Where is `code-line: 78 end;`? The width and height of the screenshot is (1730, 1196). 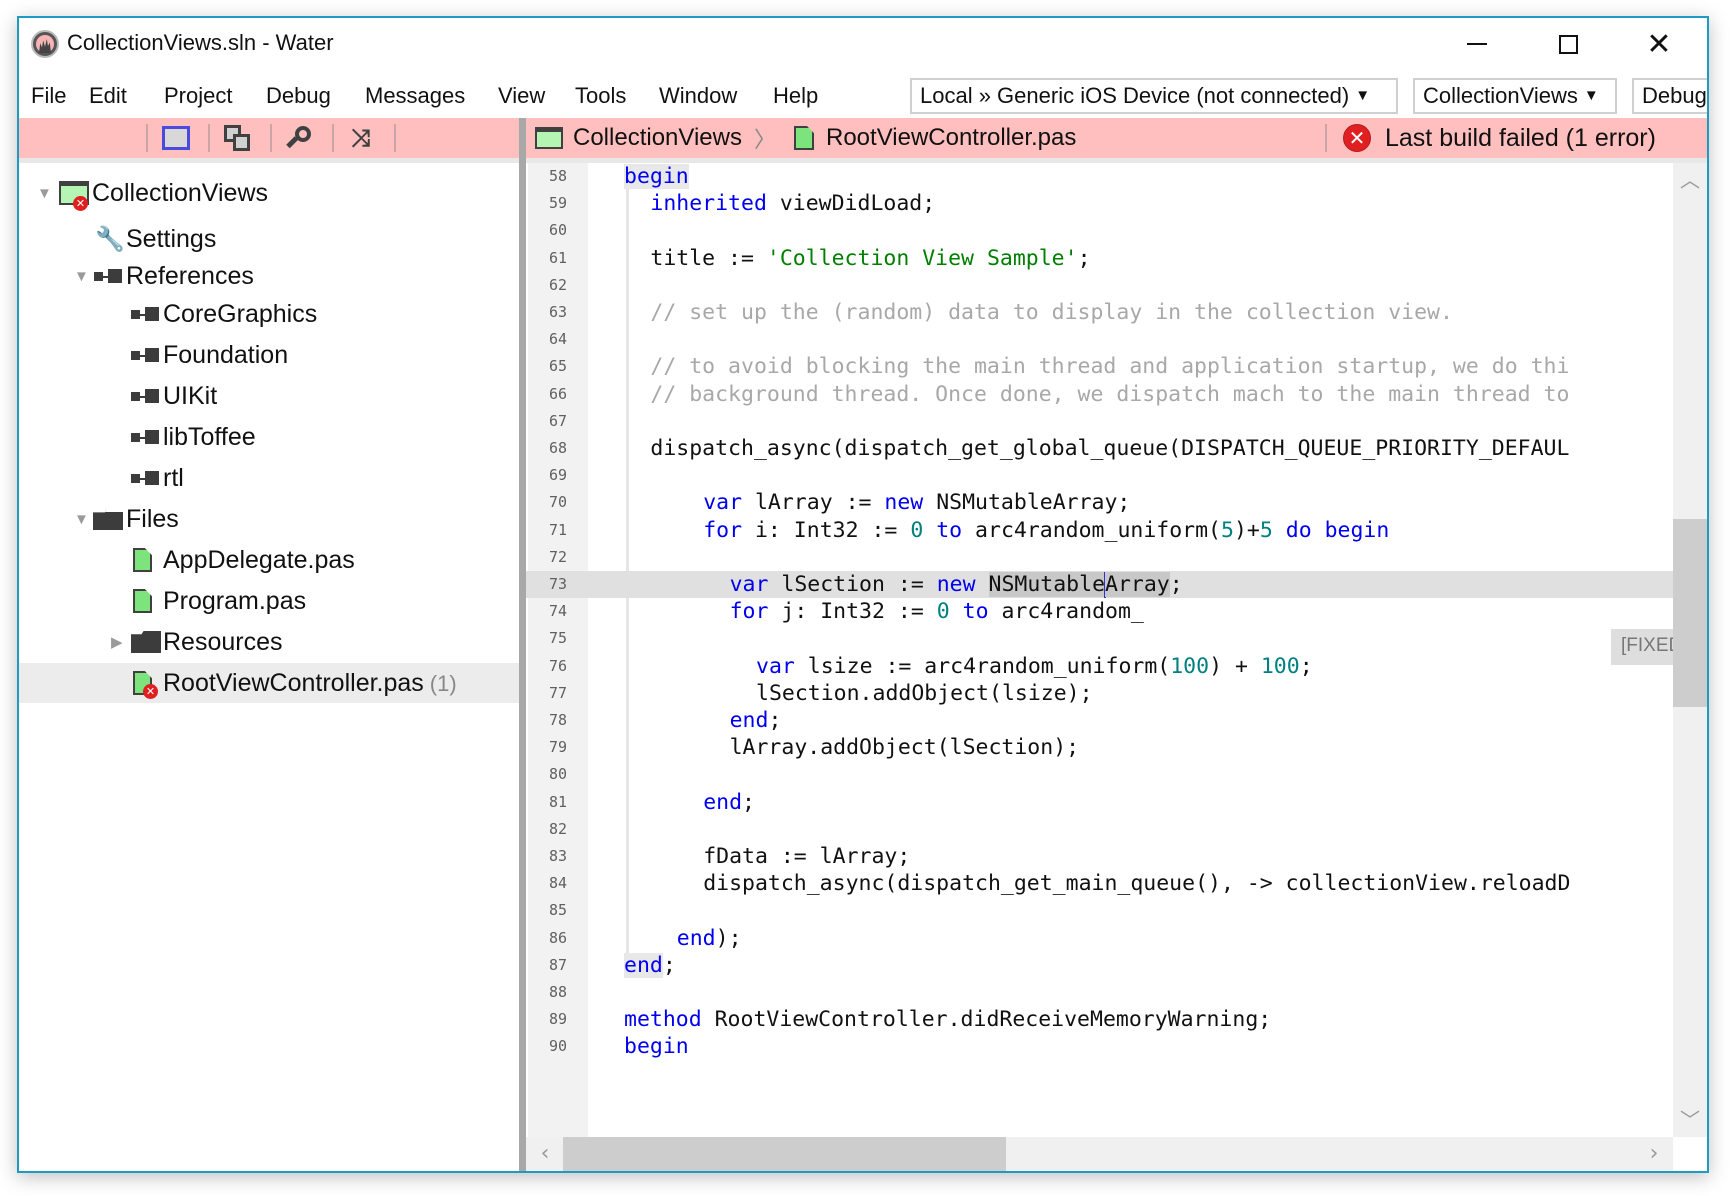 code-line: 78 end; is located at coordinates (1099, 720).